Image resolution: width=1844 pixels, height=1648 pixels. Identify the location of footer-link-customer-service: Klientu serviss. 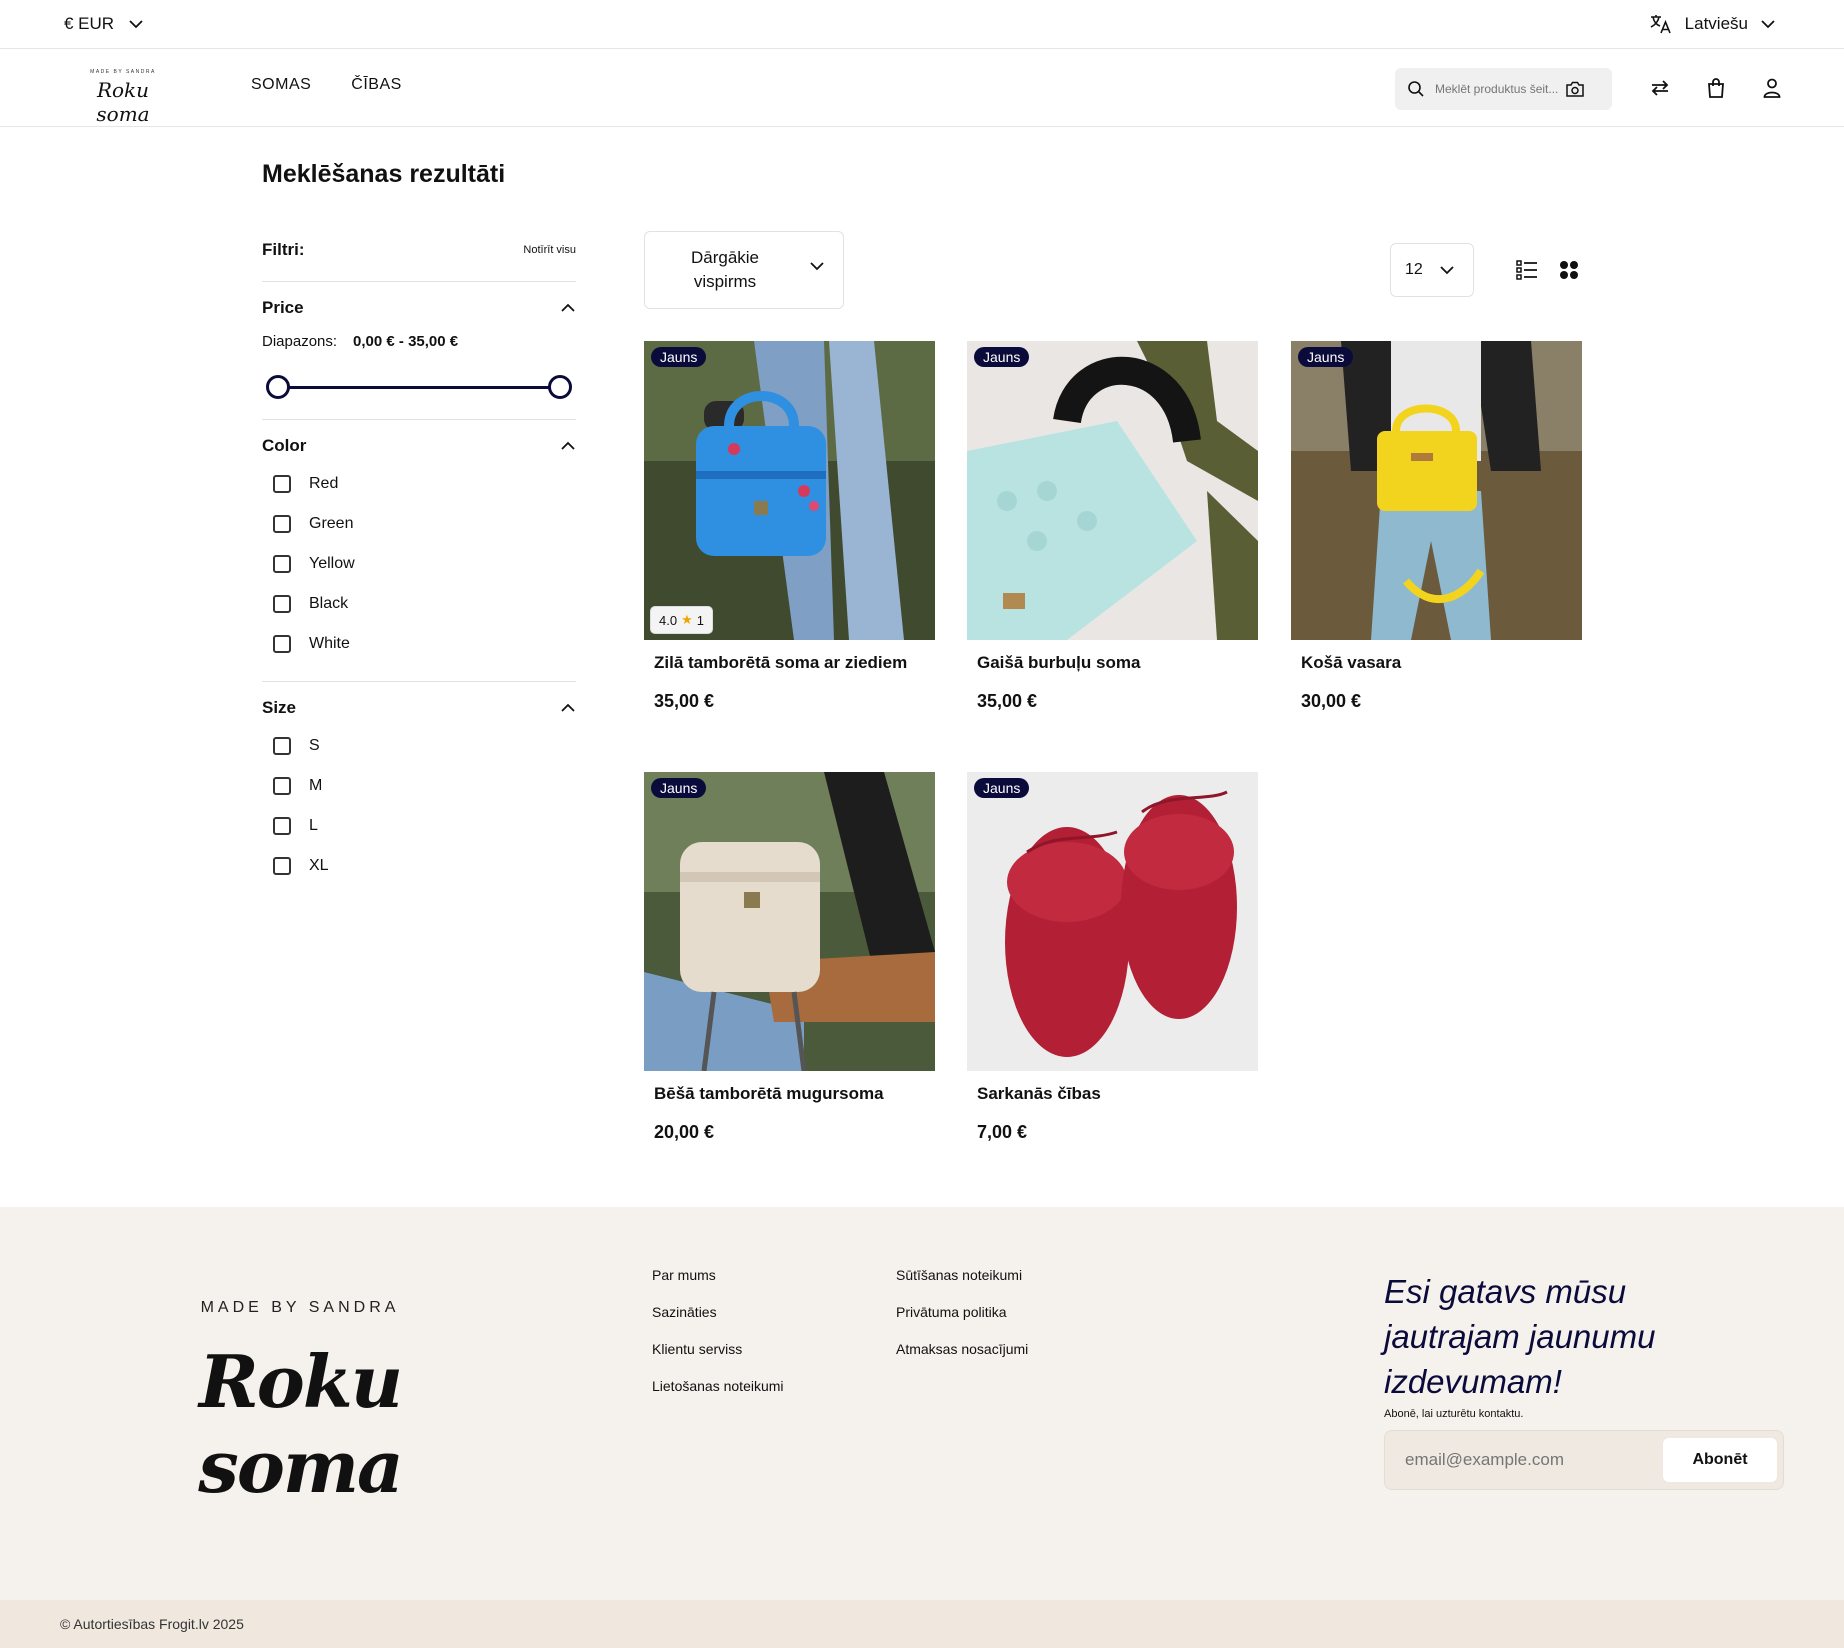
(718, 1349).